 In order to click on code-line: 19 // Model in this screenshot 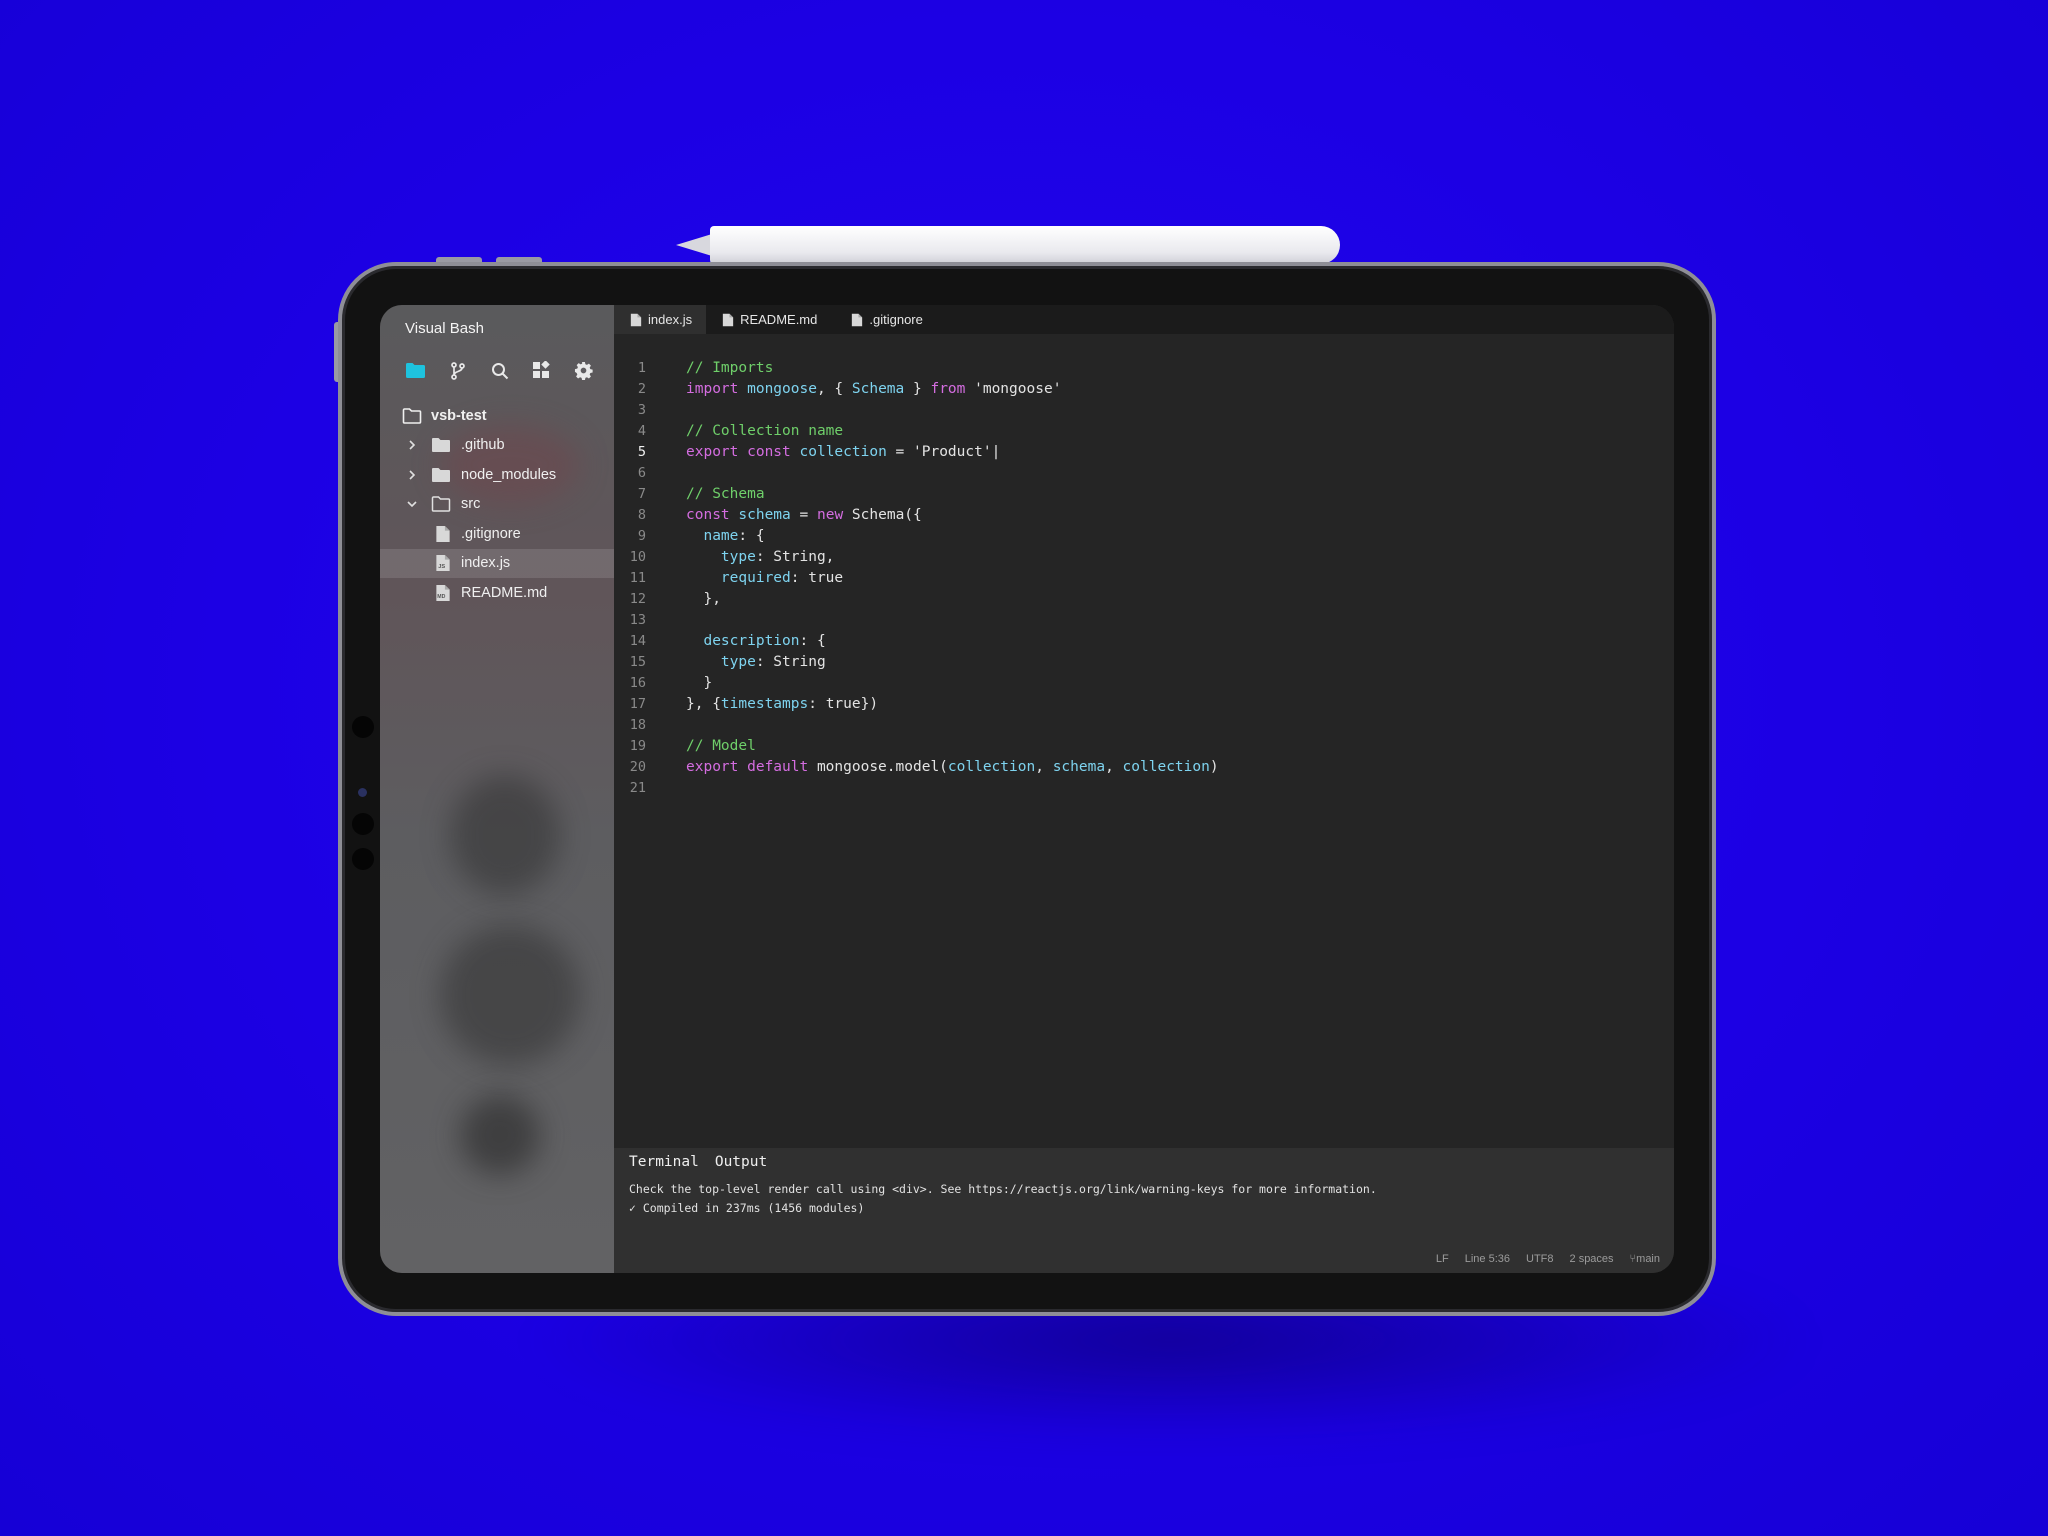, I will do `click(1144, 745)`.